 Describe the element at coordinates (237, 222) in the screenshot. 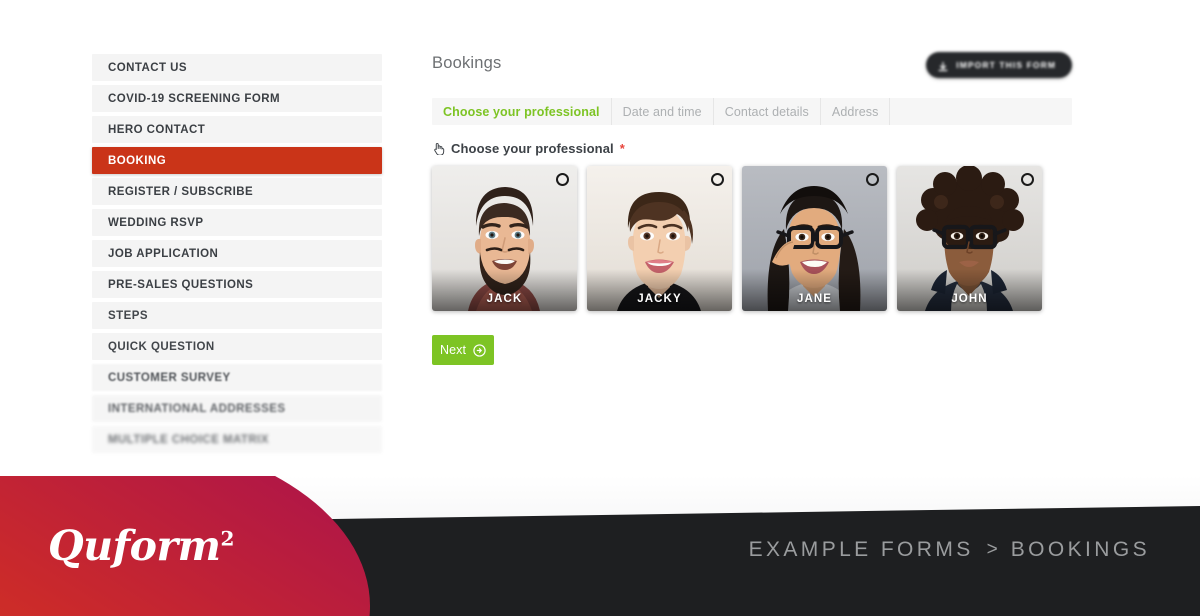

I see `sidebar-item-wedding-rsvp: WEDDING RSVP` at that location.